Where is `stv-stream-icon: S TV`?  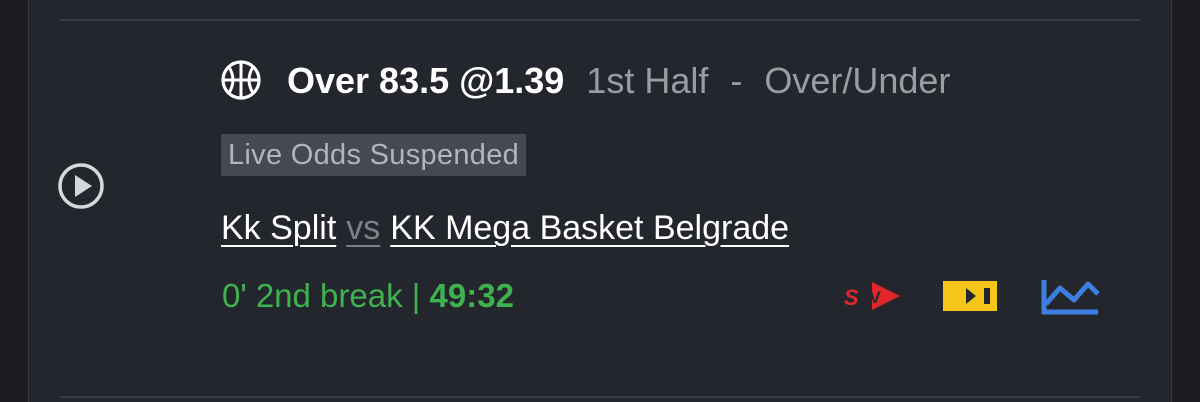
stv-stream-icon: S TV is located at coordinates (872, 296).